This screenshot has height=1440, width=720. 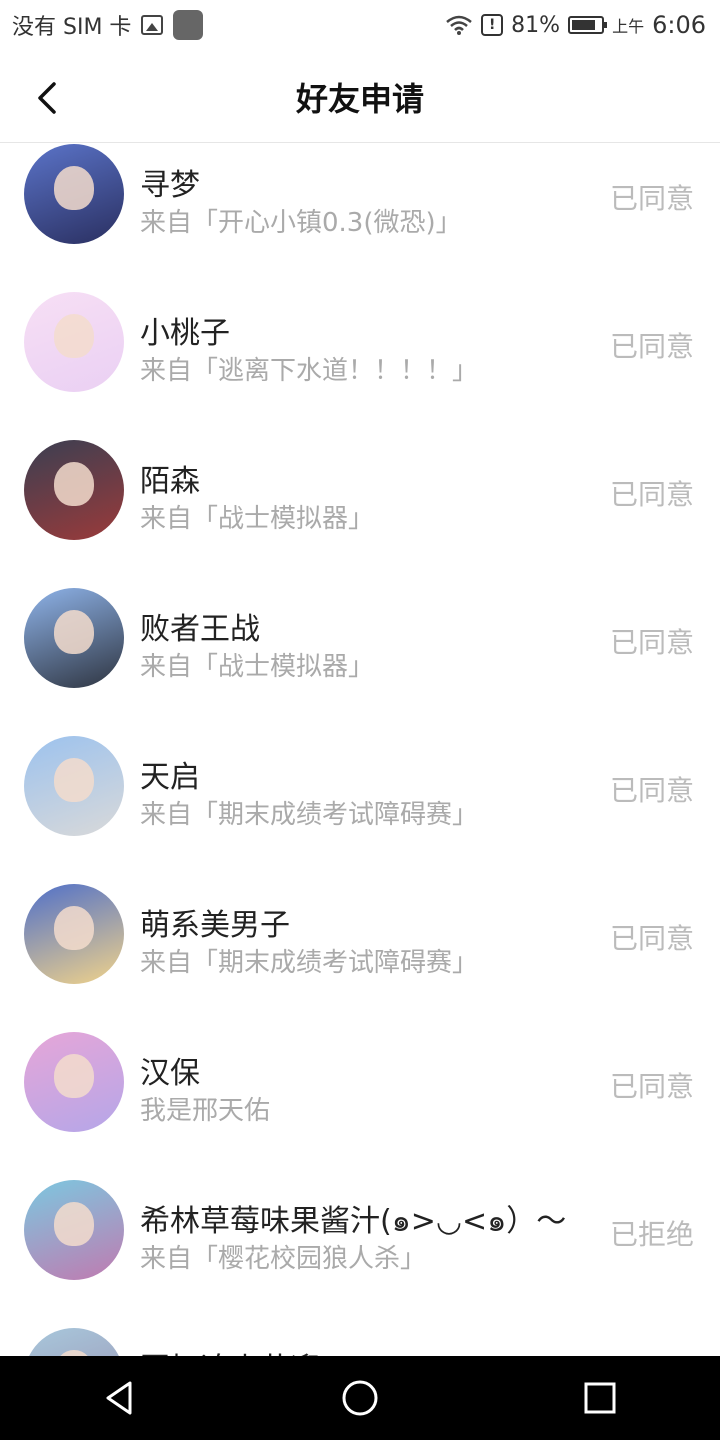 I want to click on circle-home-icon, so click(x=360, y=1398).